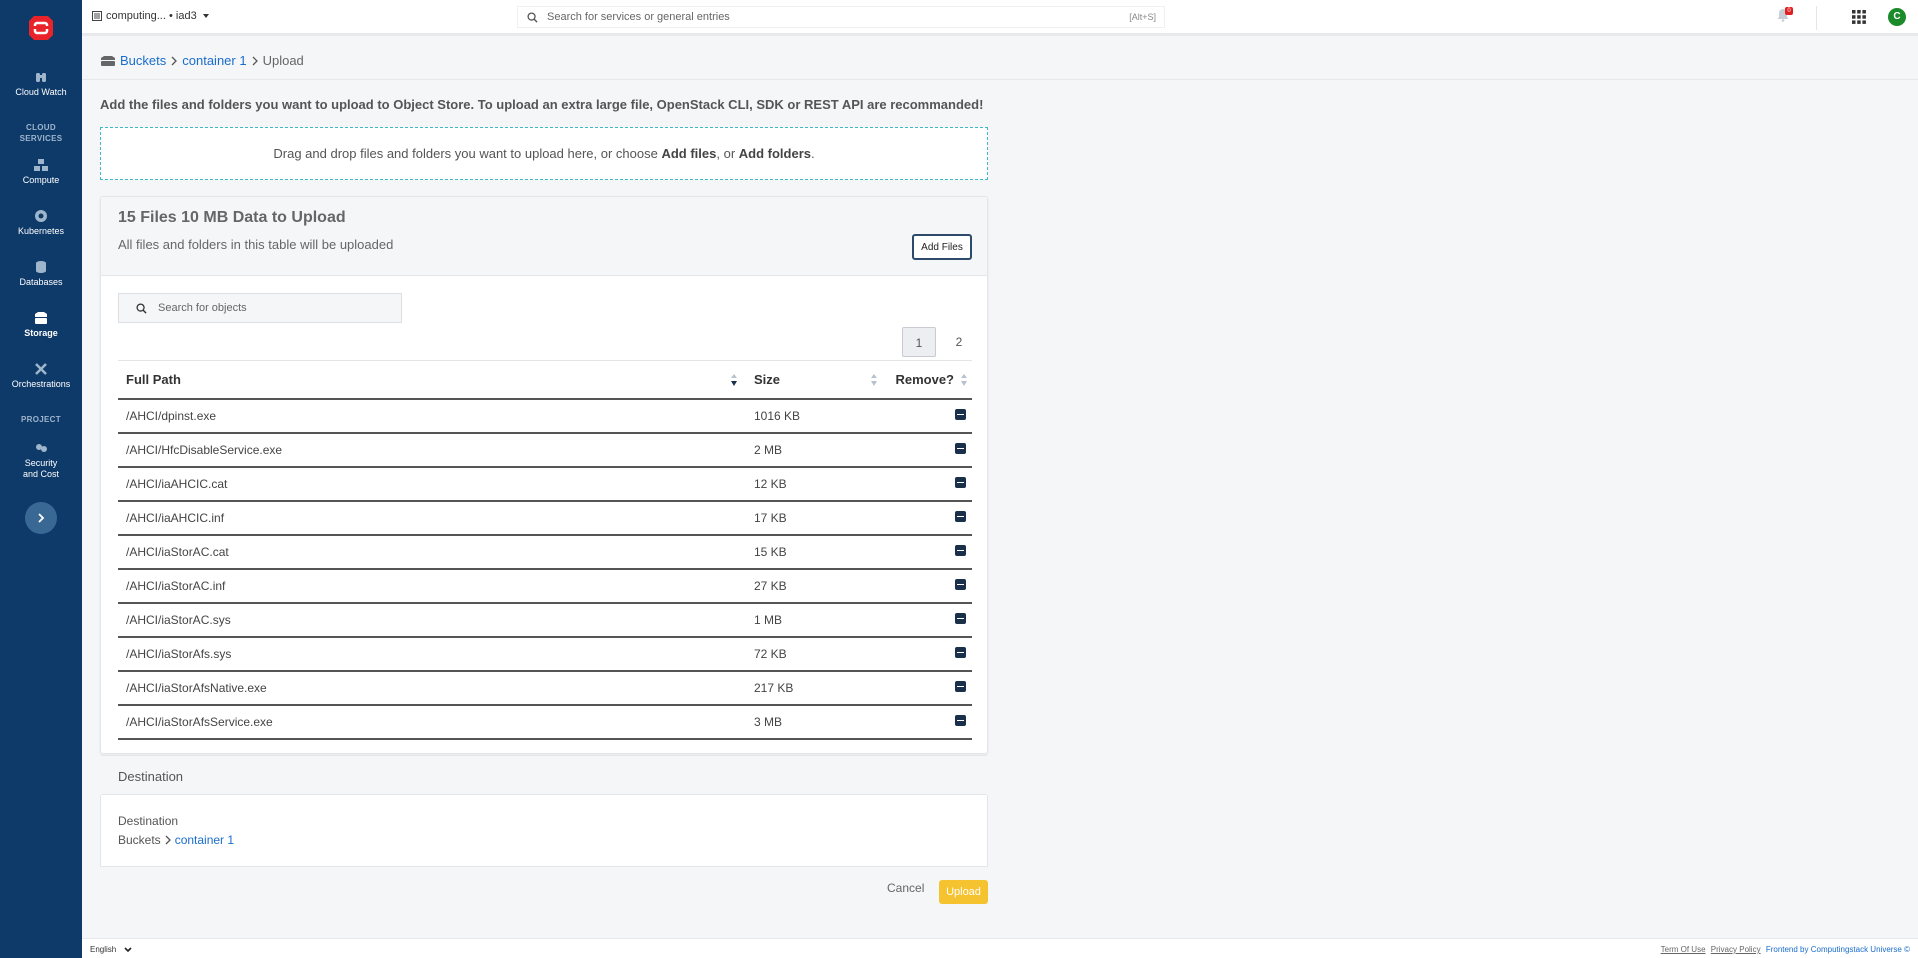 The height and width of the screenshot is (958, 1918). What do you see at coordinates (432, 552) in the screenshot?
I see `file-path: /AHCI/iaStorAC.cat` at bounding box center [432, 552].